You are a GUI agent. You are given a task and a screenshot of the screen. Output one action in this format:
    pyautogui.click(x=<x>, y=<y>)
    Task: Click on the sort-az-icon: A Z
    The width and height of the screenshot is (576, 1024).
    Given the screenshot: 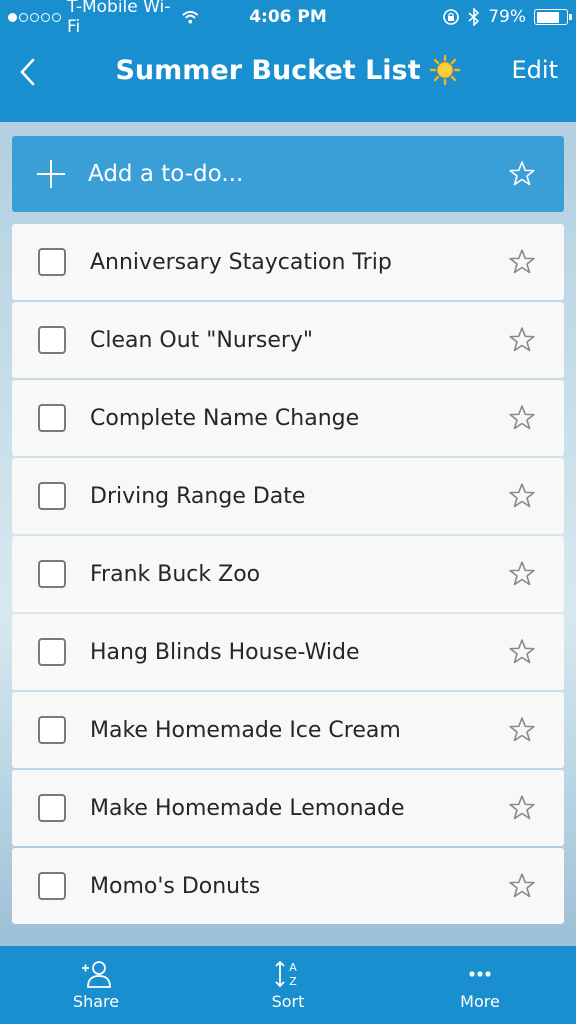 What is the action you would take?
    pyautogui.click(x=286, y=974)
    